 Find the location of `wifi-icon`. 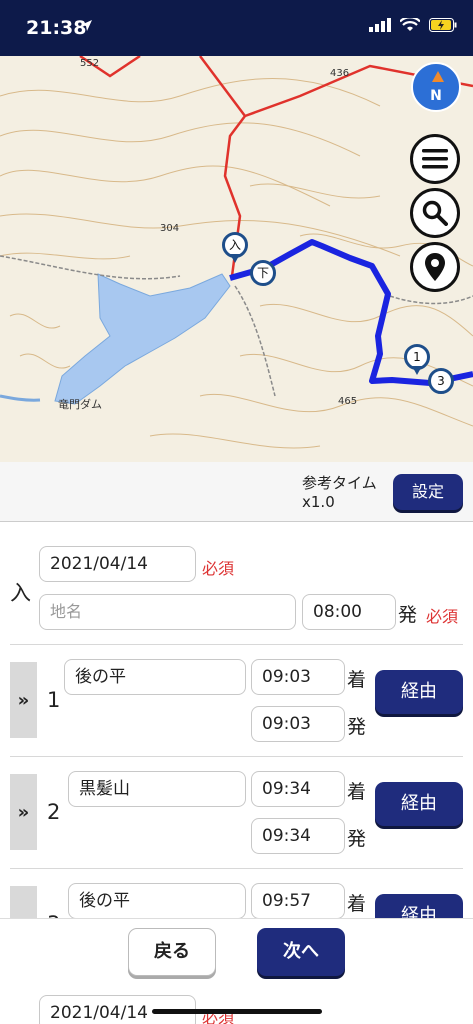

wifi-icon is located at coordinates (410, 24).